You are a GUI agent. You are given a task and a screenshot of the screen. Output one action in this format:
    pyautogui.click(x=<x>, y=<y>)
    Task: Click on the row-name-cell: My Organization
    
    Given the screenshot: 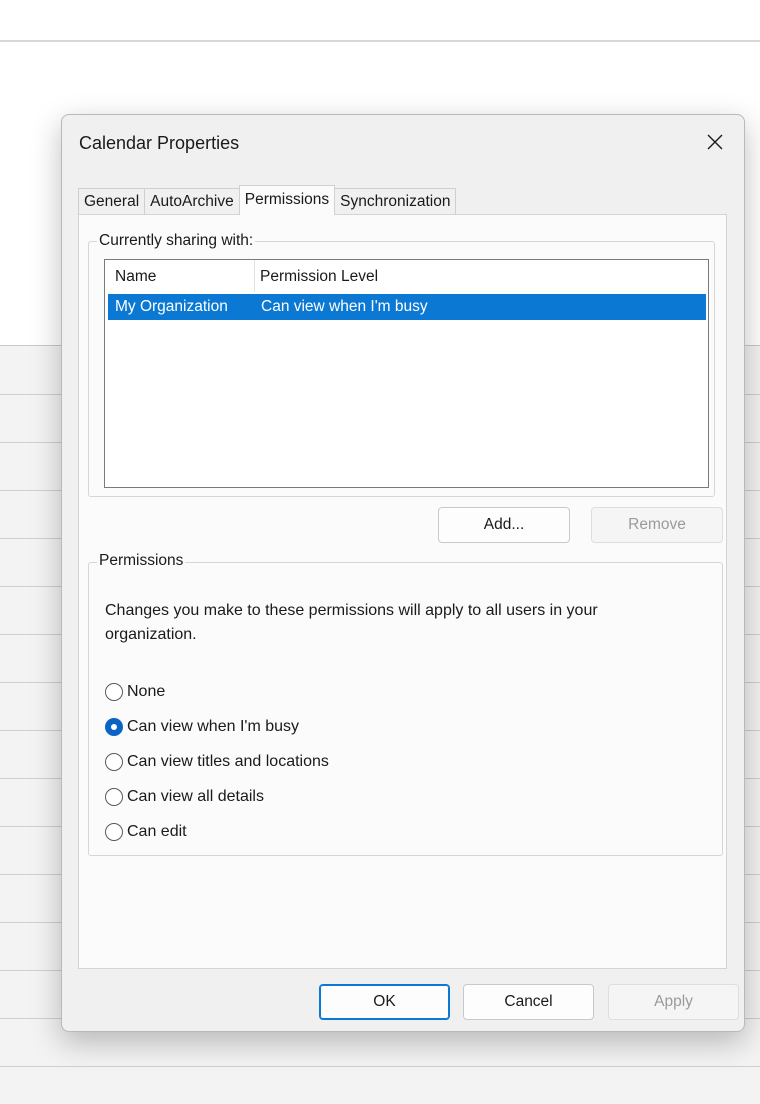 What is the action you would take?
    pyautogui.click(x=171, y=306)
    